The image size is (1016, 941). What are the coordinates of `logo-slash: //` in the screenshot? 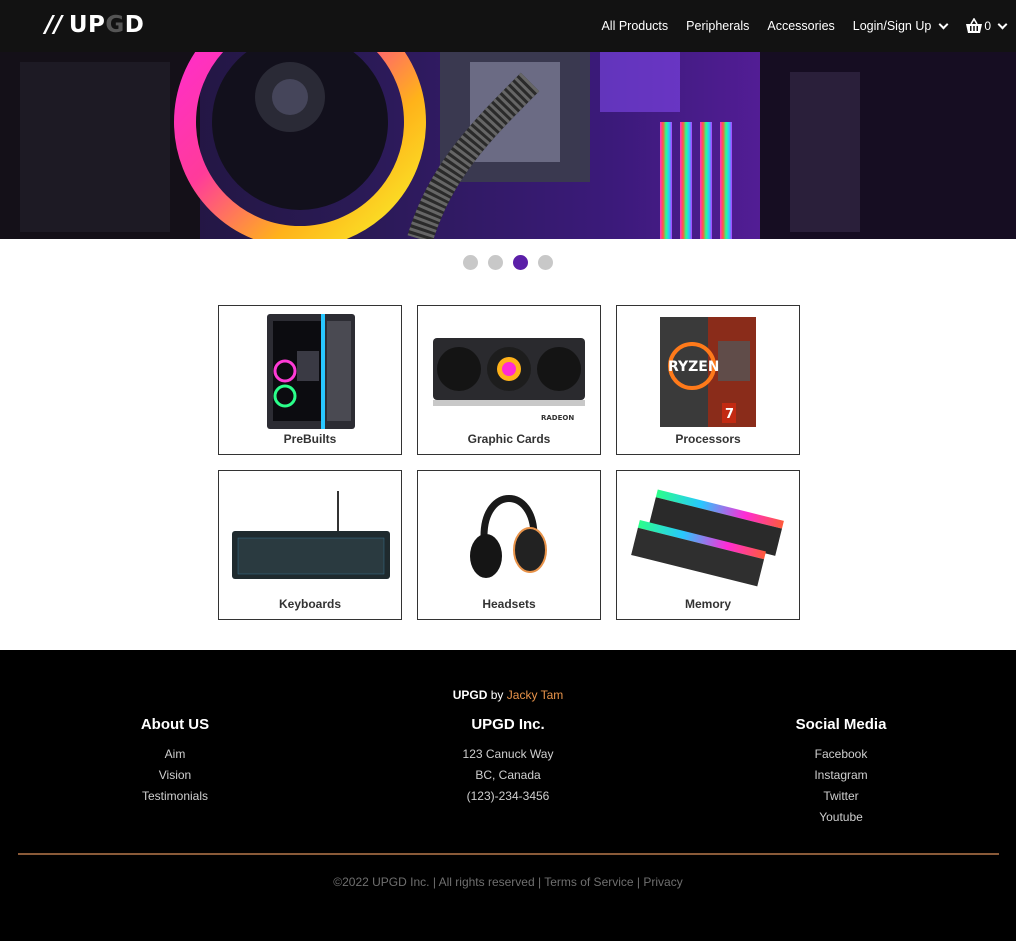 It's located at (54, 25).